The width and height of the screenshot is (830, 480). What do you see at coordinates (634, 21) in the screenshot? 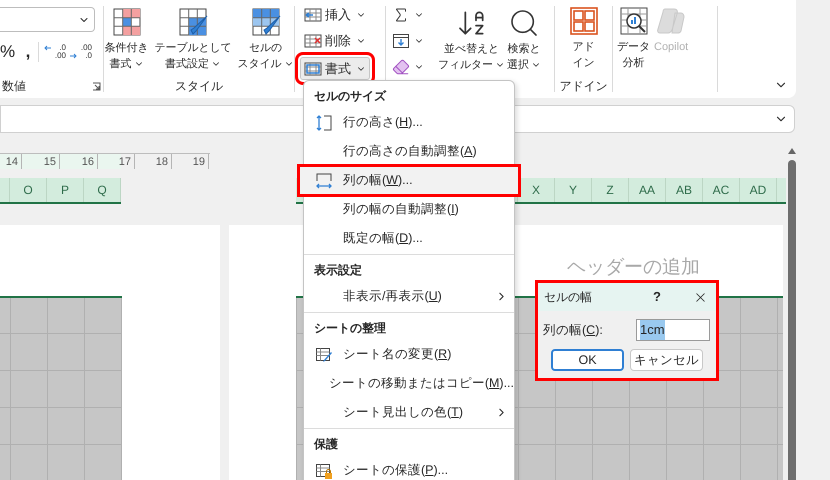
I see `analyze-data-icon` at bounding box center [634, 21].